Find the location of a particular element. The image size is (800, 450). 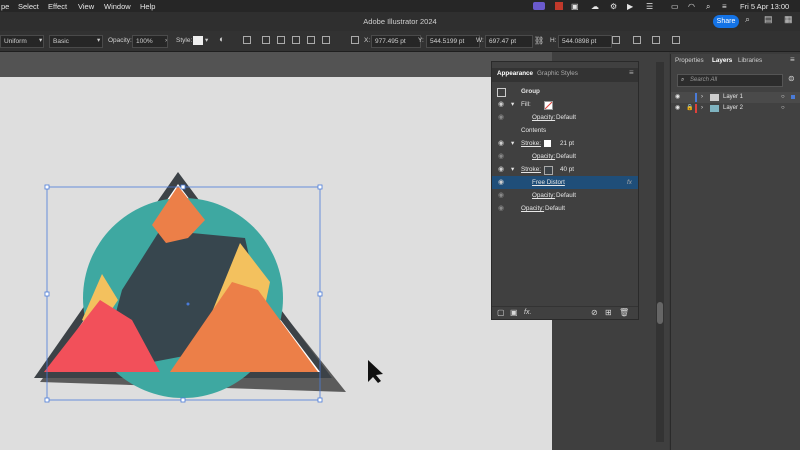

layout-icon: ▤ is located at coordinates (768, 19).